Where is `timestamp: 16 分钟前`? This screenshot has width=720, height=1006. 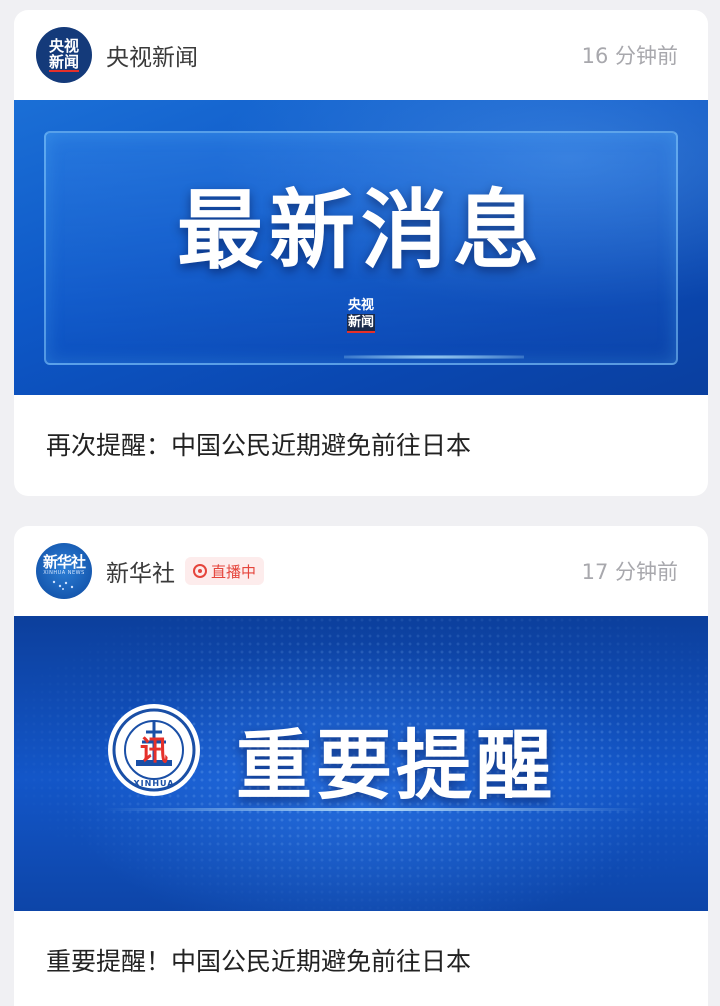 timestamp: 16 分钟前 is located at coordinates (629, 56).